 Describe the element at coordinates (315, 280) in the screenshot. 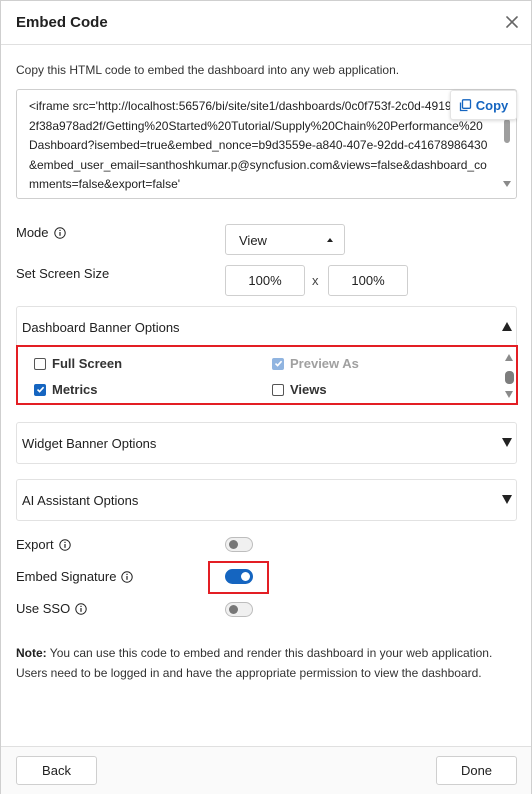

I see `size-separator: x` at that location.